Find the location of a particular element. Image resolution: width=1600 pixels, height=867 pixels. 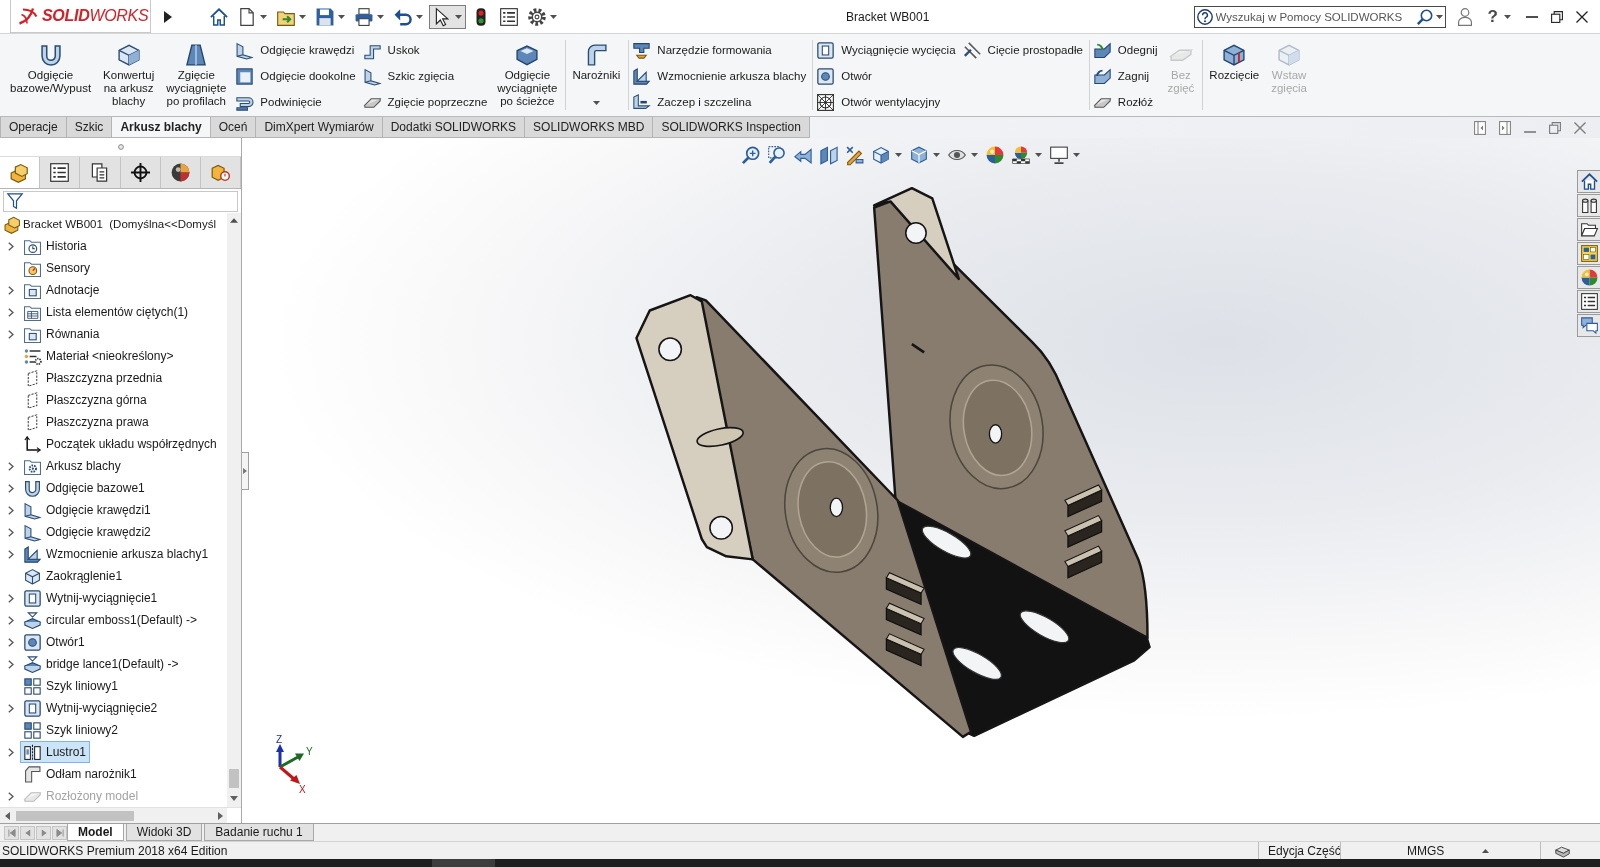

panel-splitter-handle is located at coordinates (245, 471).